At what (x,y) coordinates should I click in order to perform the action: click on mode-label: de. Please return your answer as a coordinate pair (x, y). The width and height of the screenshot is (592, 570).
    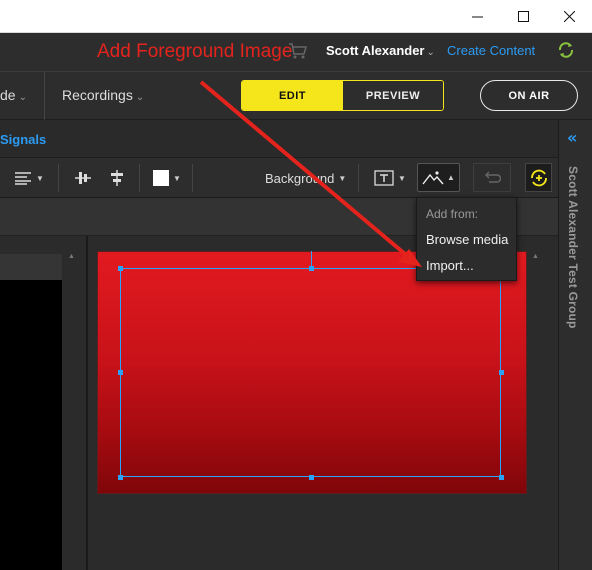
    Looking at the image, I should click on (8, 95).